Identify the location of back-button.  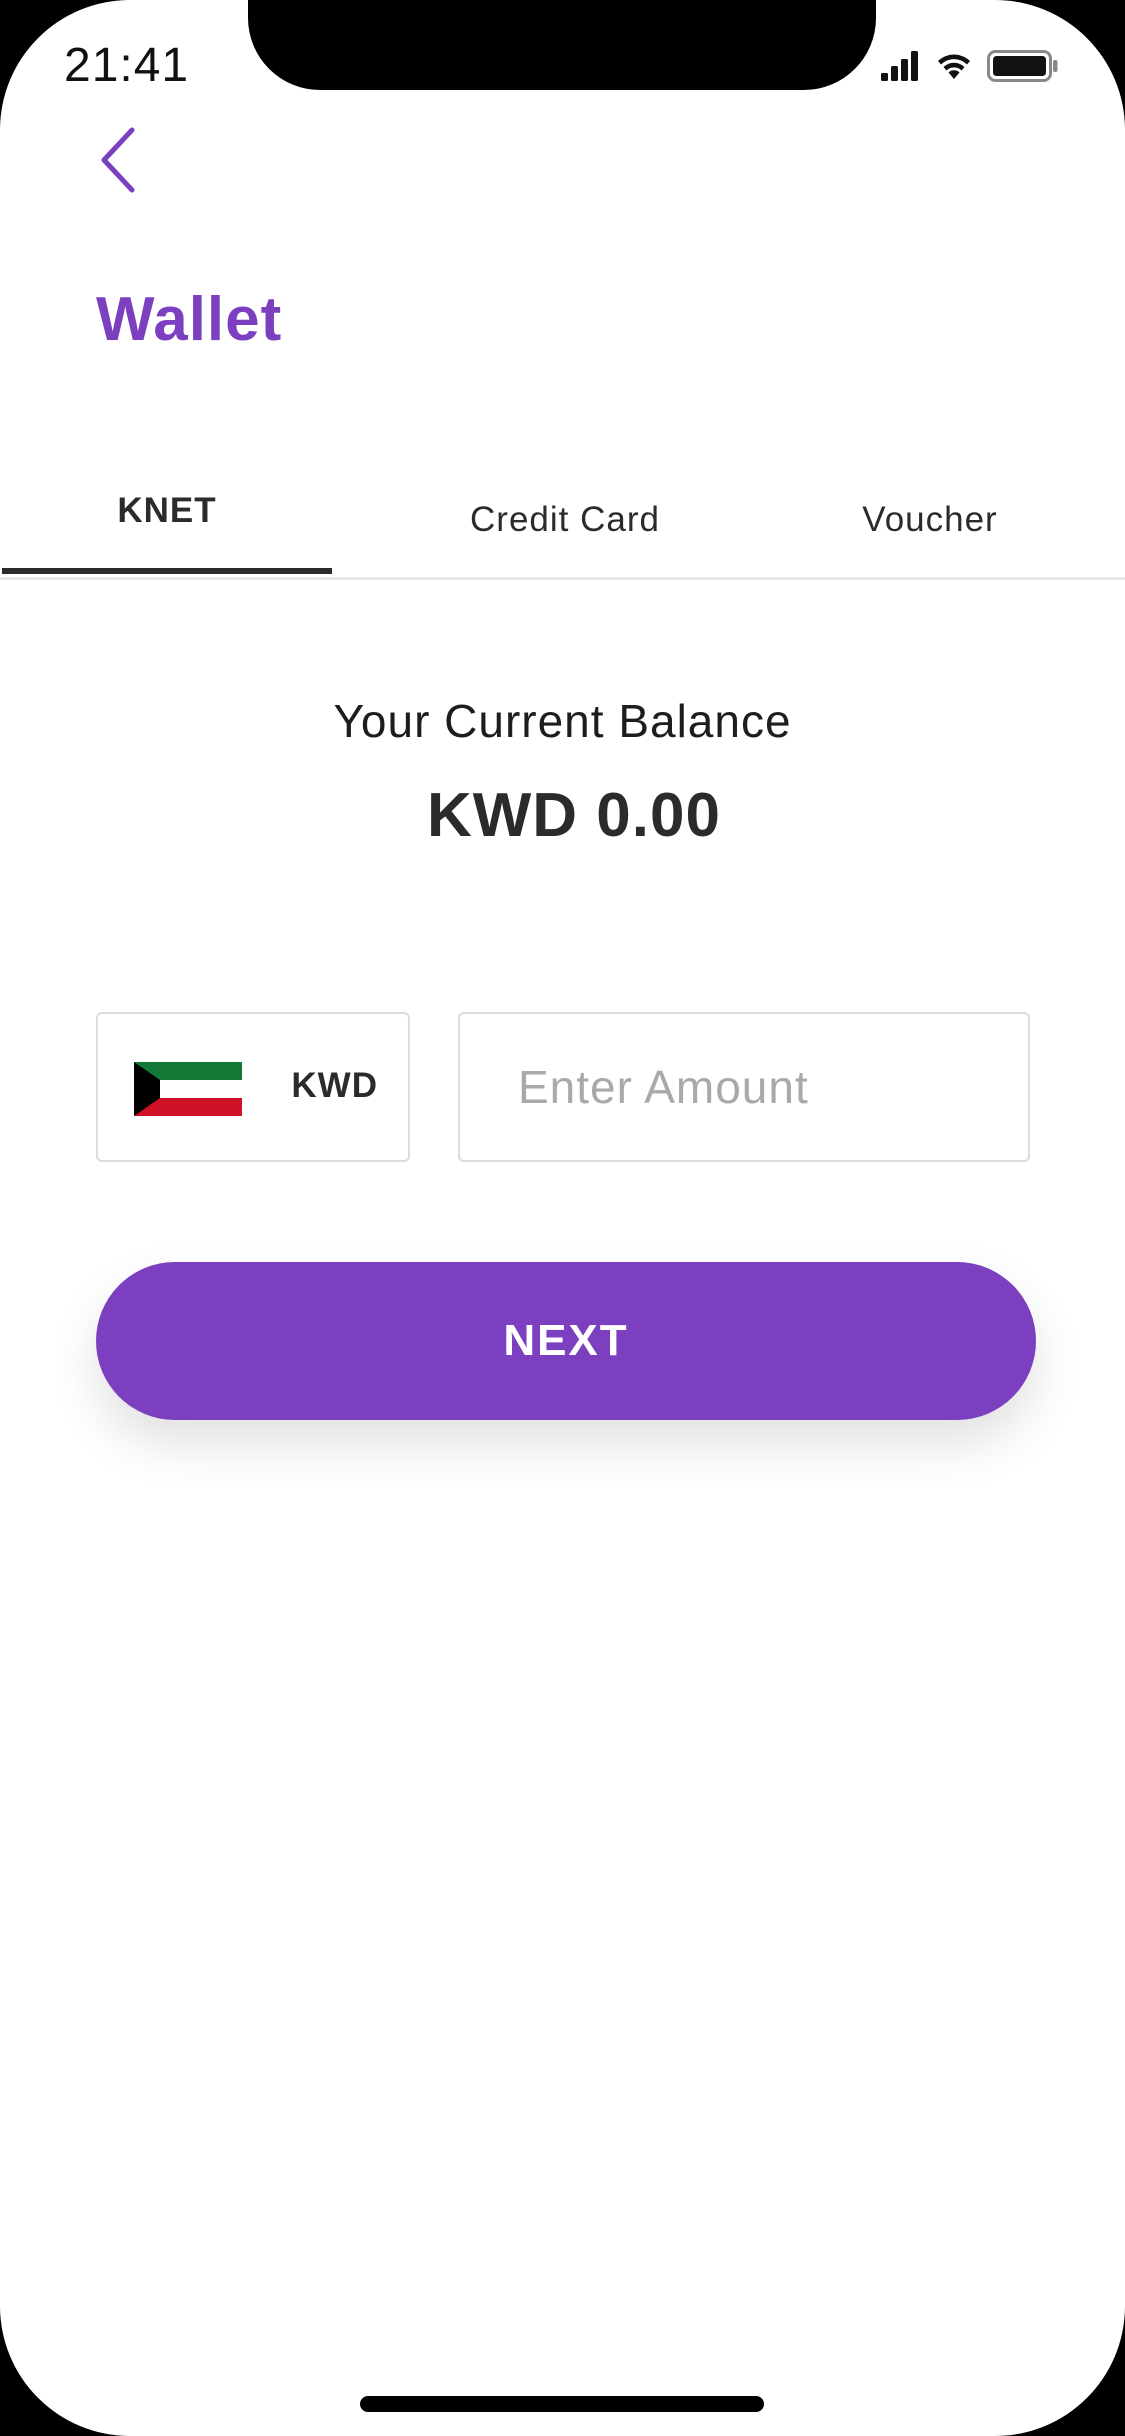
(118, 160).